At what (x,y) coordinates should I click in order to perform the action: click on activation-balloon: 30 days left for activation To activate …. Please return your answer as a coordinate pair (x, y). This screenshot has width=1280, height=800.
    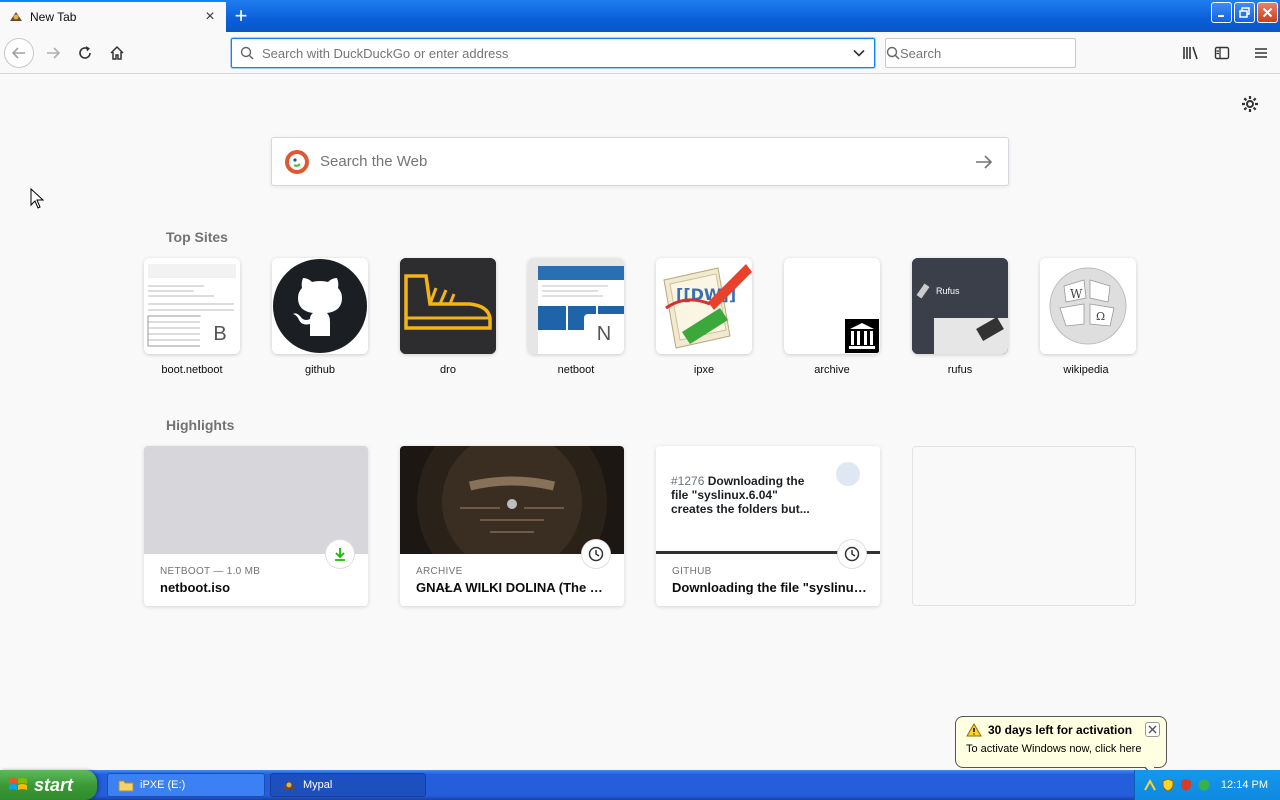
    Looking at the image, I should click on (1061, 747).